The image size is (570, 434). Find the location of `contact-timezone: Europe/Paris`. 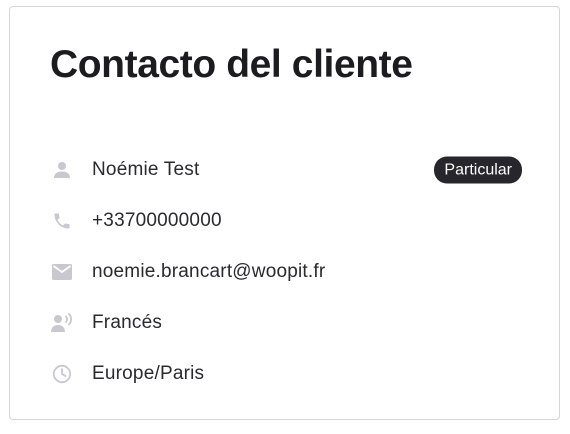

contact-timezone: Europe/Paris is located at coordinates (148, 373).